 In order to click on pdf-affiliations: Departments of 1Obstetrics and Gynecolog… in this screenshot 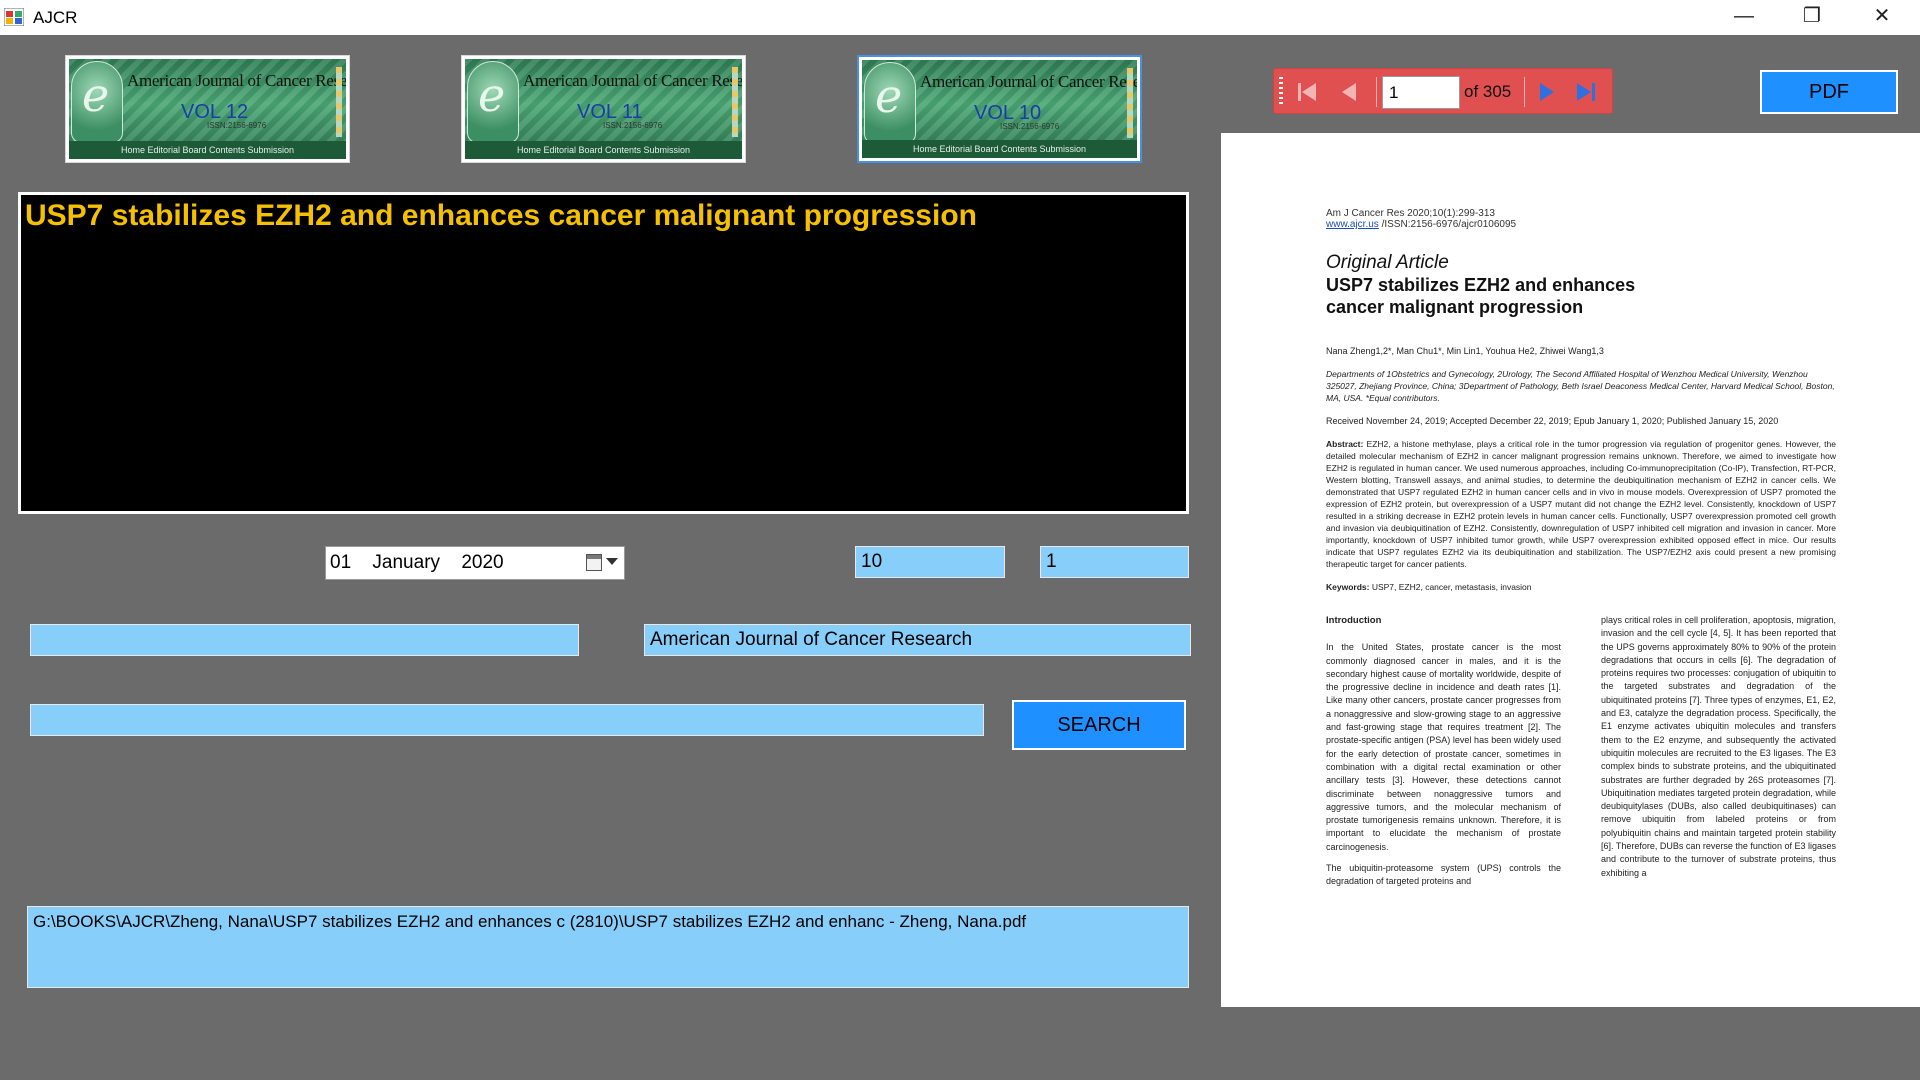, I will do `click(1580, 386)`.